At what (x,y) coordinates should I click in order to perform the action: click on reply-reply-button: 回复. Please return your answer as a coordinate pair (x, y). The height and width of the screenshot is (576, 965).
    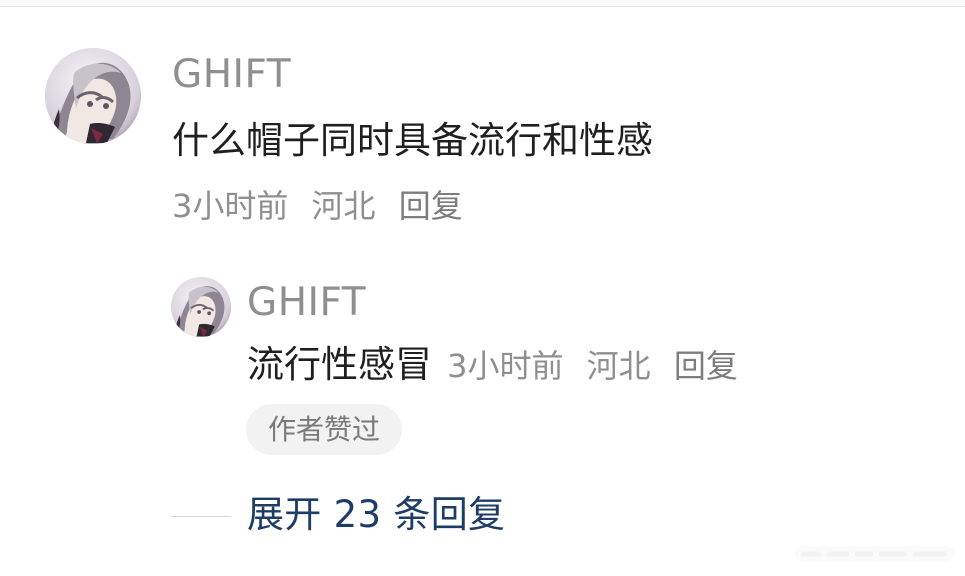
    Looking at the image, I should click on (706, 366).